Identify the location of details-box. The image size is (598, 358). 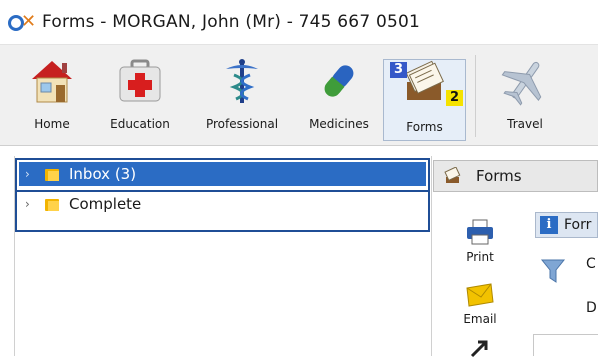
(565, 345).